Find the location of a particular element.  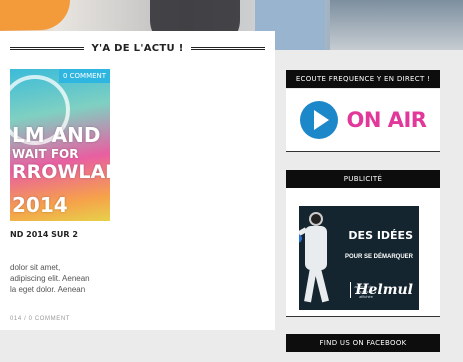

banner-sky-shape is located at coordinates (396, 25).